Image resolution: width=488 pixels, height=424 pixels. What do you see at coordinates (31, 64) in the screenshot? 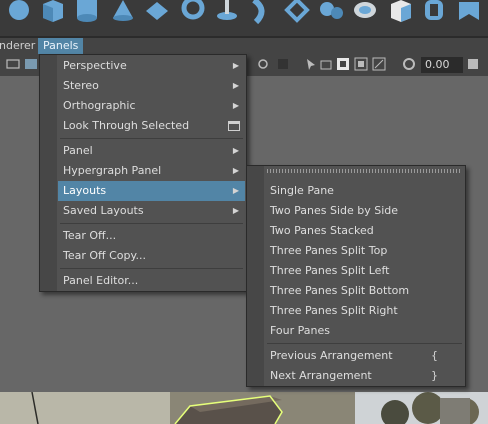
I see `image-plane-icon` at bounding box center [31, 64].